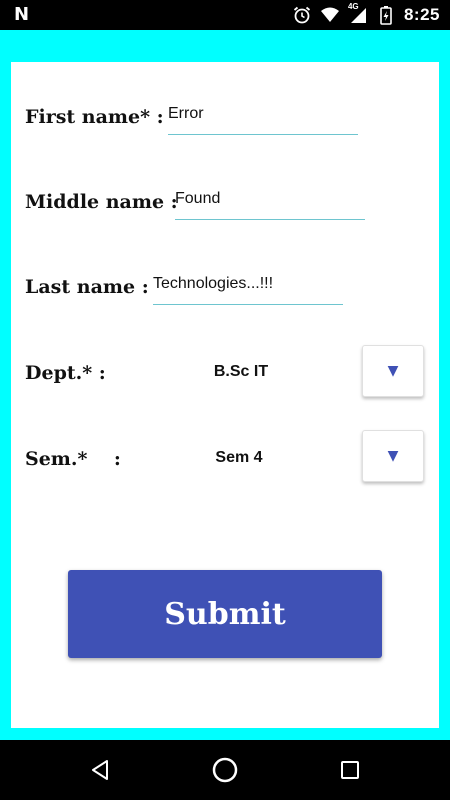 This screenshot has width=450, height=800. I want to click on dept-dropdown-button: ▼, so click(393, 371).